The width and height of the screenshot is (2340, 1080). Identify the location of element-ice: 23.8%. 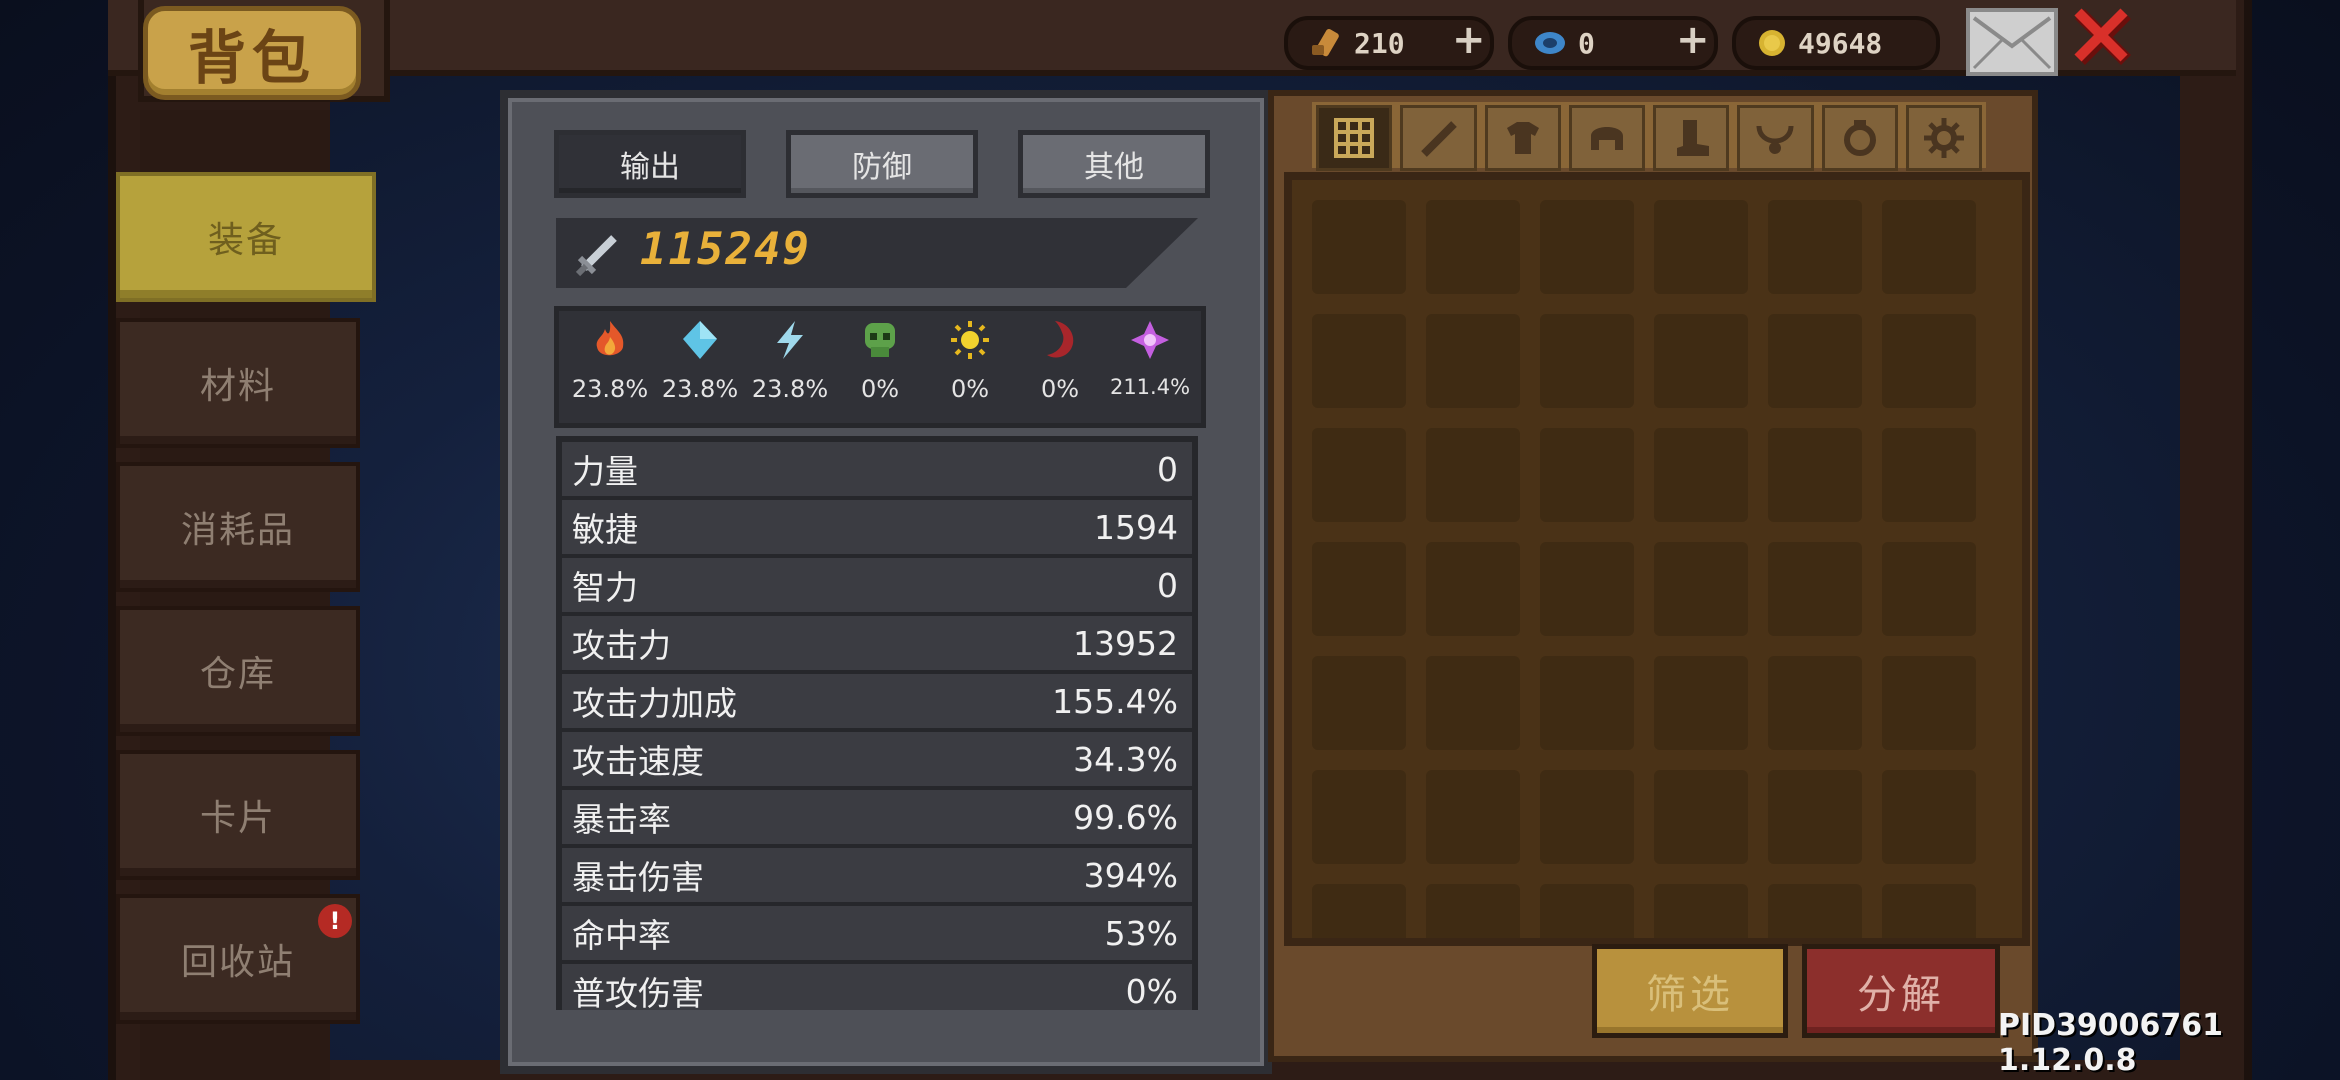
(700, 357).